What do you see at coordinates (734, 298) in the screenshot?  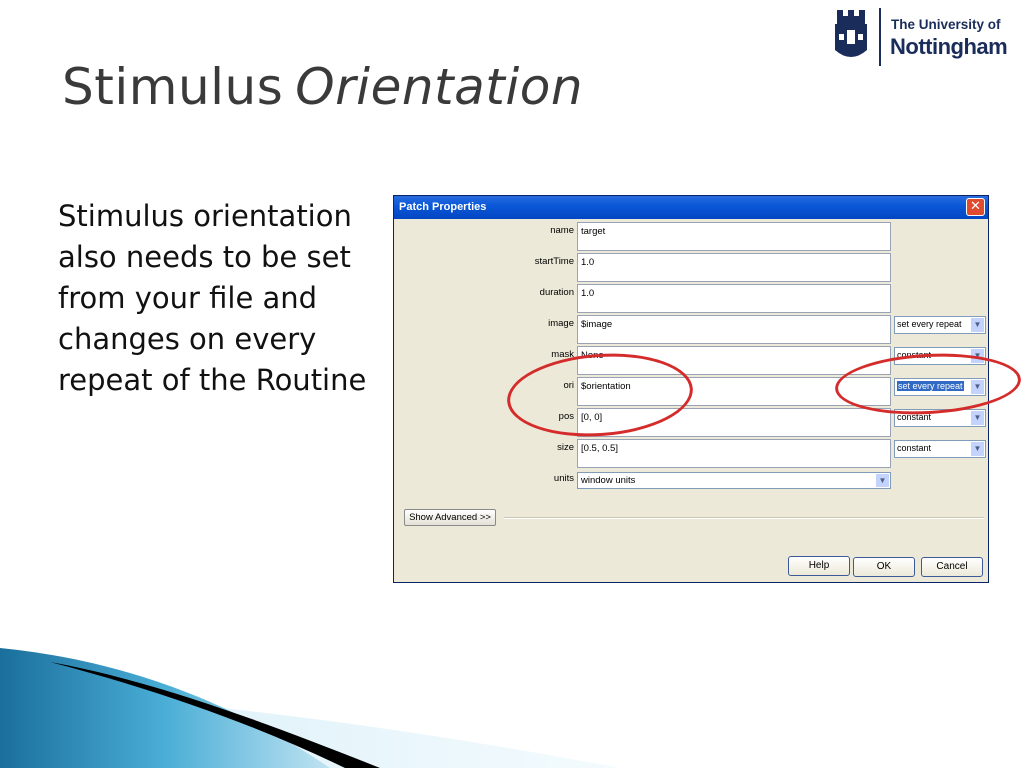 I see `duration-field: 1.0` at bounding box center [734, 298].